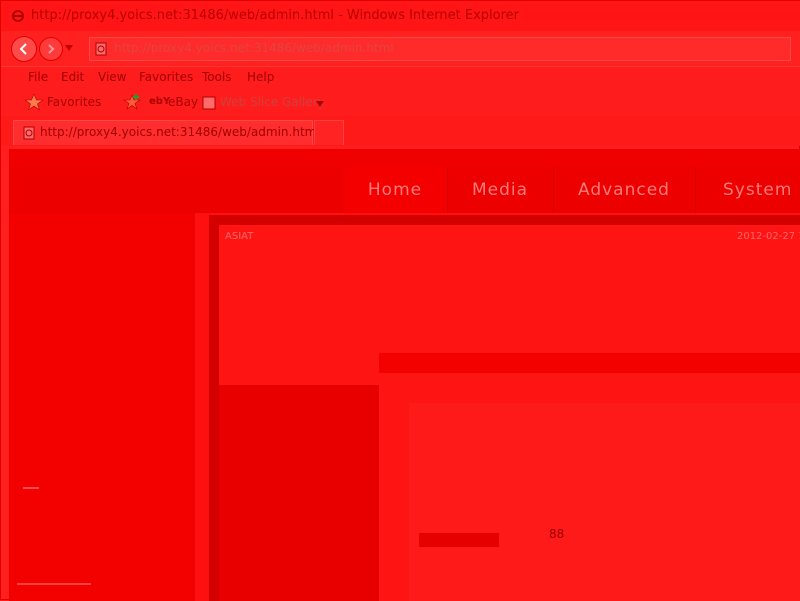  Describe the element at coordinates (400, 77) in the screenshot. I see `menu-bar: File Edit View Favorites Tools Help` at that location.